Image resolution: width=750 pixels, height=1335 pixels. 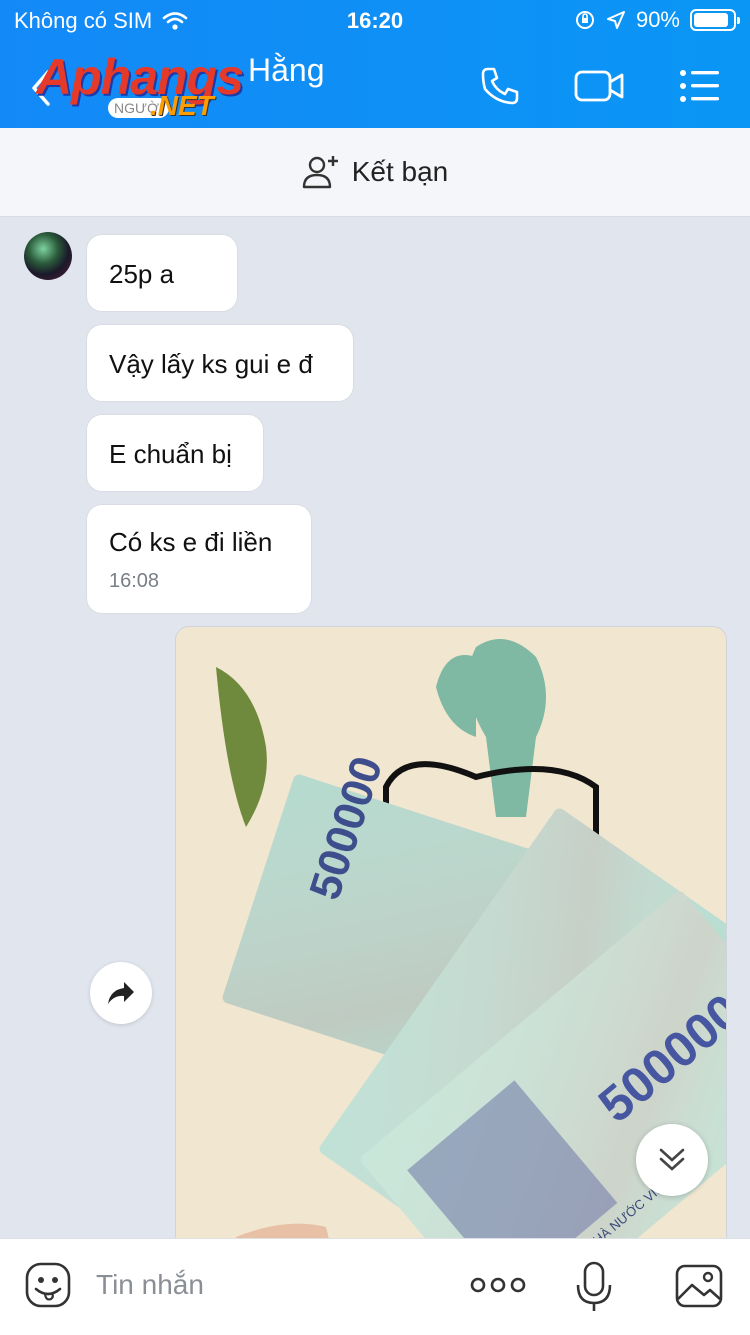 I want to click on location-arrow-icon, so click(x=615, y=20).